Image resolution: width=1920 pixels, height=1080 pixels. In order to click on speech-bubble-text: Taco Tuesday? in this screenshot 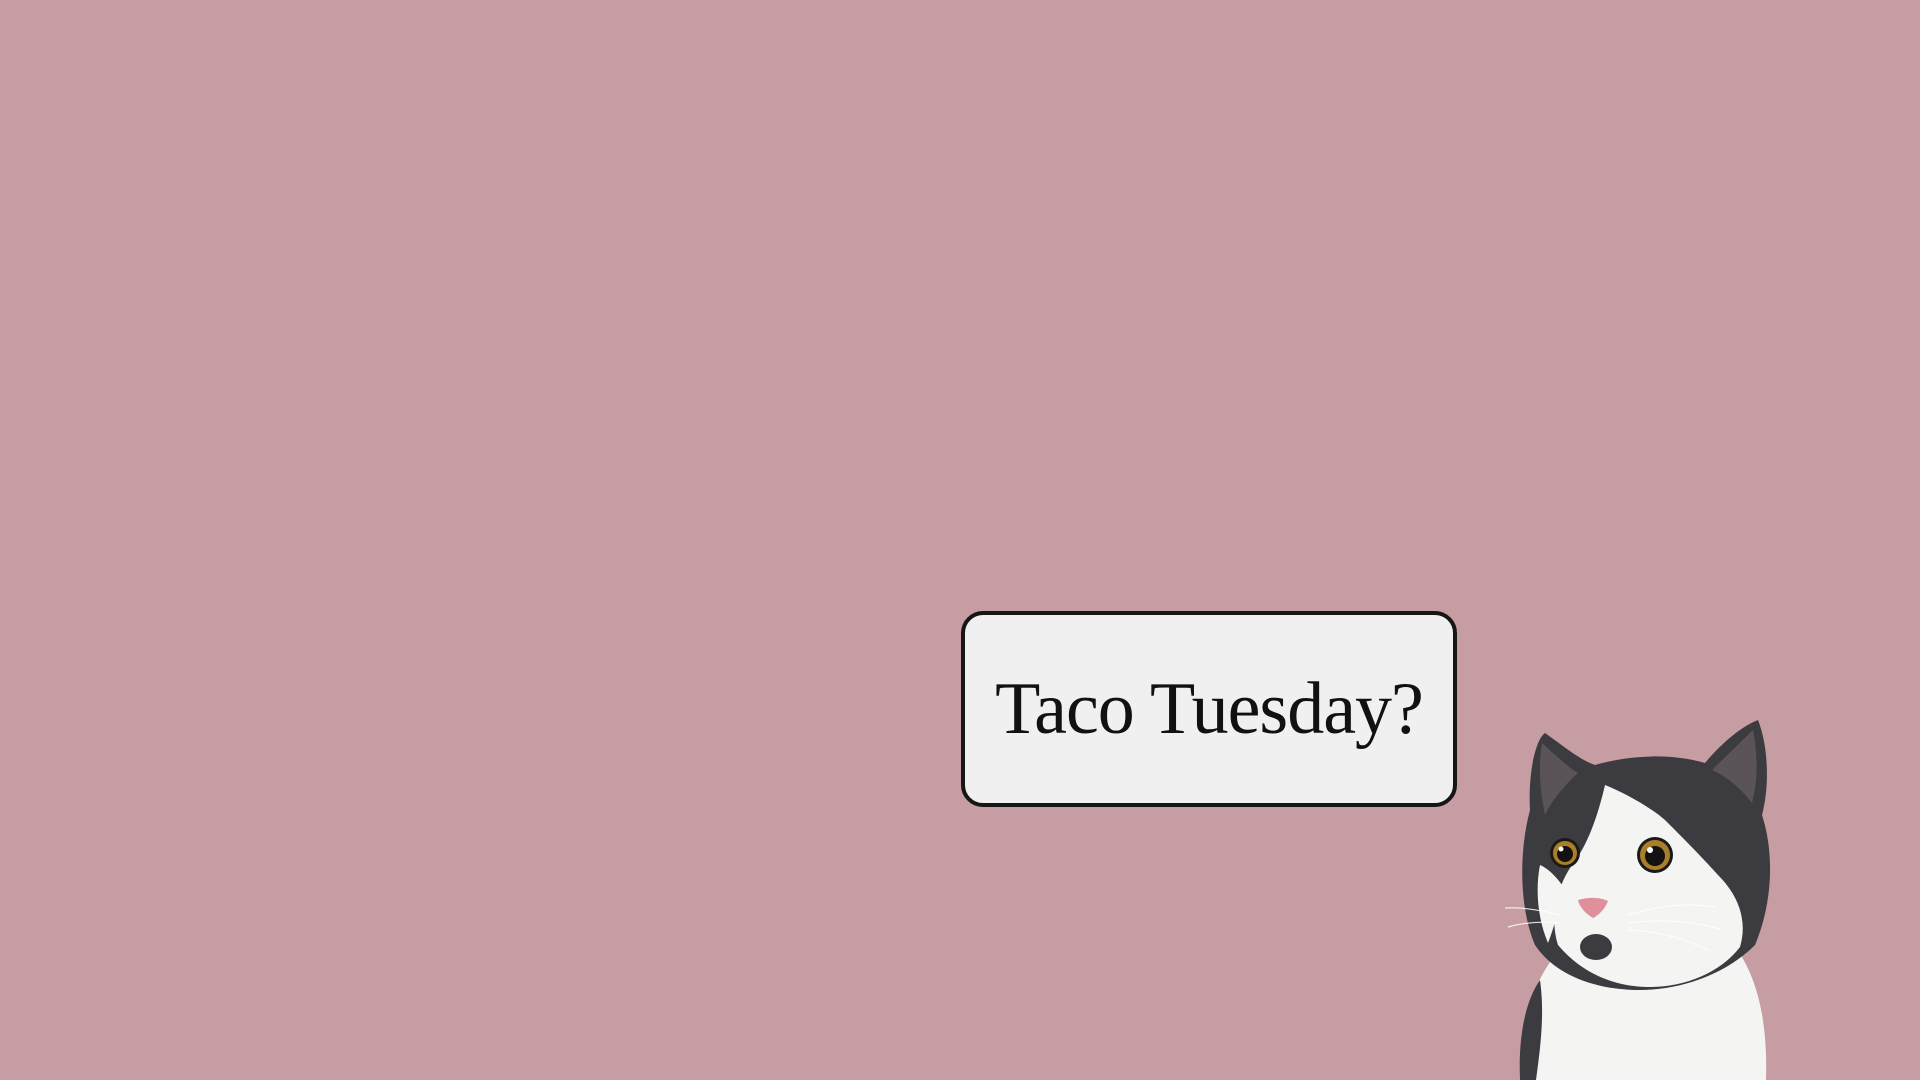, I will do `click(1209, 708)`.